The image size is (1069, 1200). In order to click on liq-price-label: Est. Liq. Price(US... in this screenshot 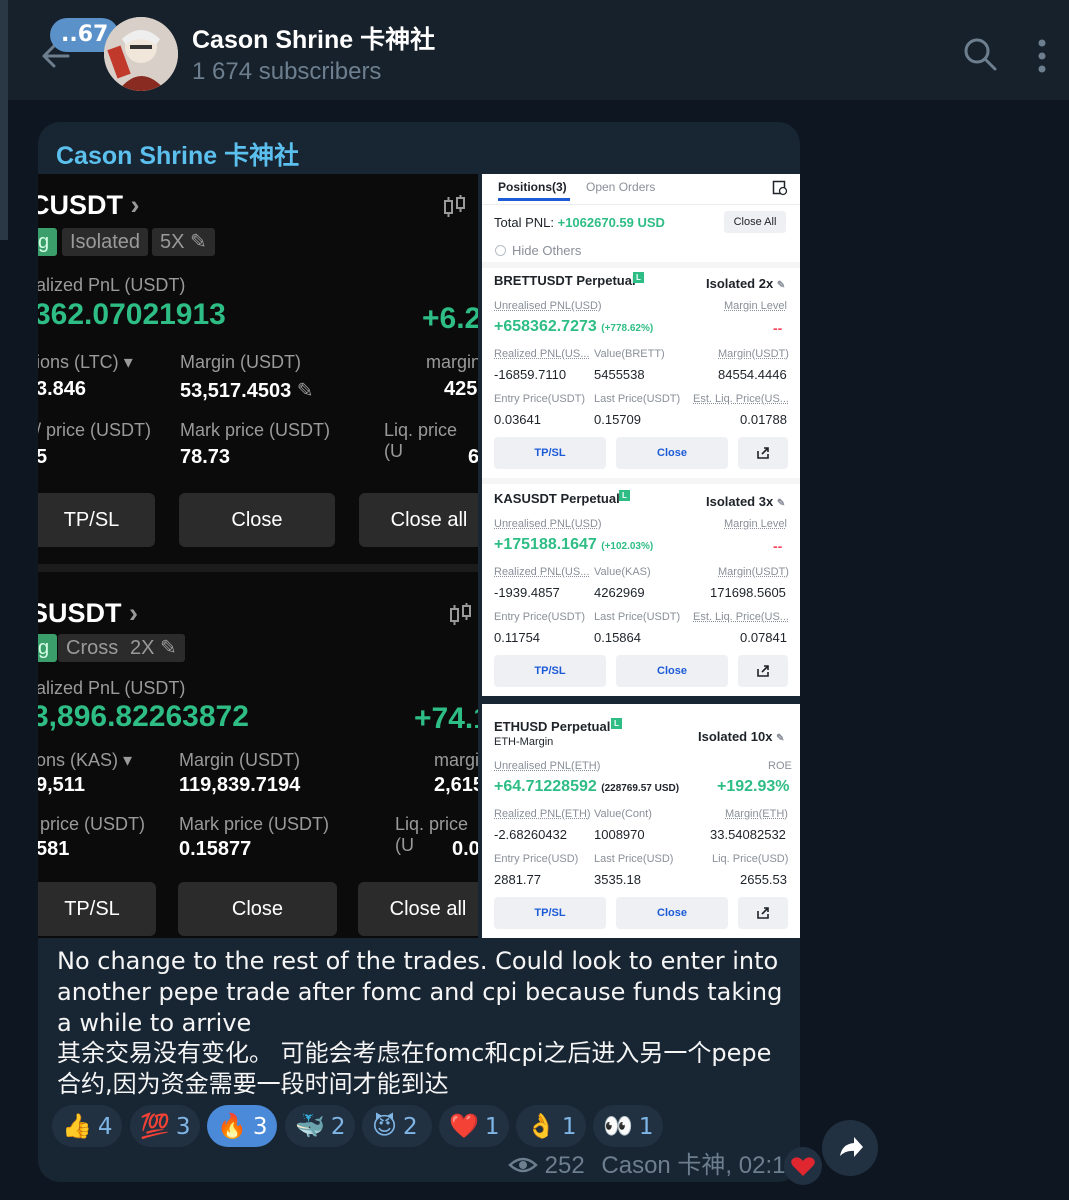, I will do `click(741, 399)`.